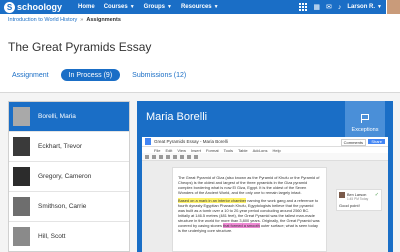 The height and width of the screenshot is (252, 400). Describe the element at coordinates (196, 156) in the screenshot. I see `list-icon` at that location.